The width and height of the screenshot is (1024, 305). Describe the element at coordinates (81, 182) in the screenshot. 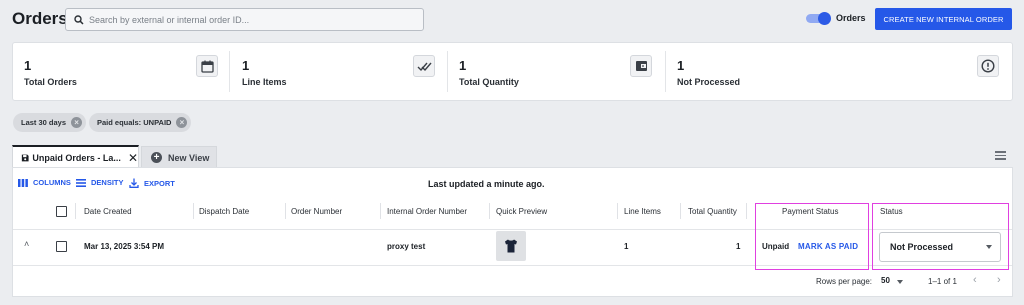

I see `density-icon` at that location.